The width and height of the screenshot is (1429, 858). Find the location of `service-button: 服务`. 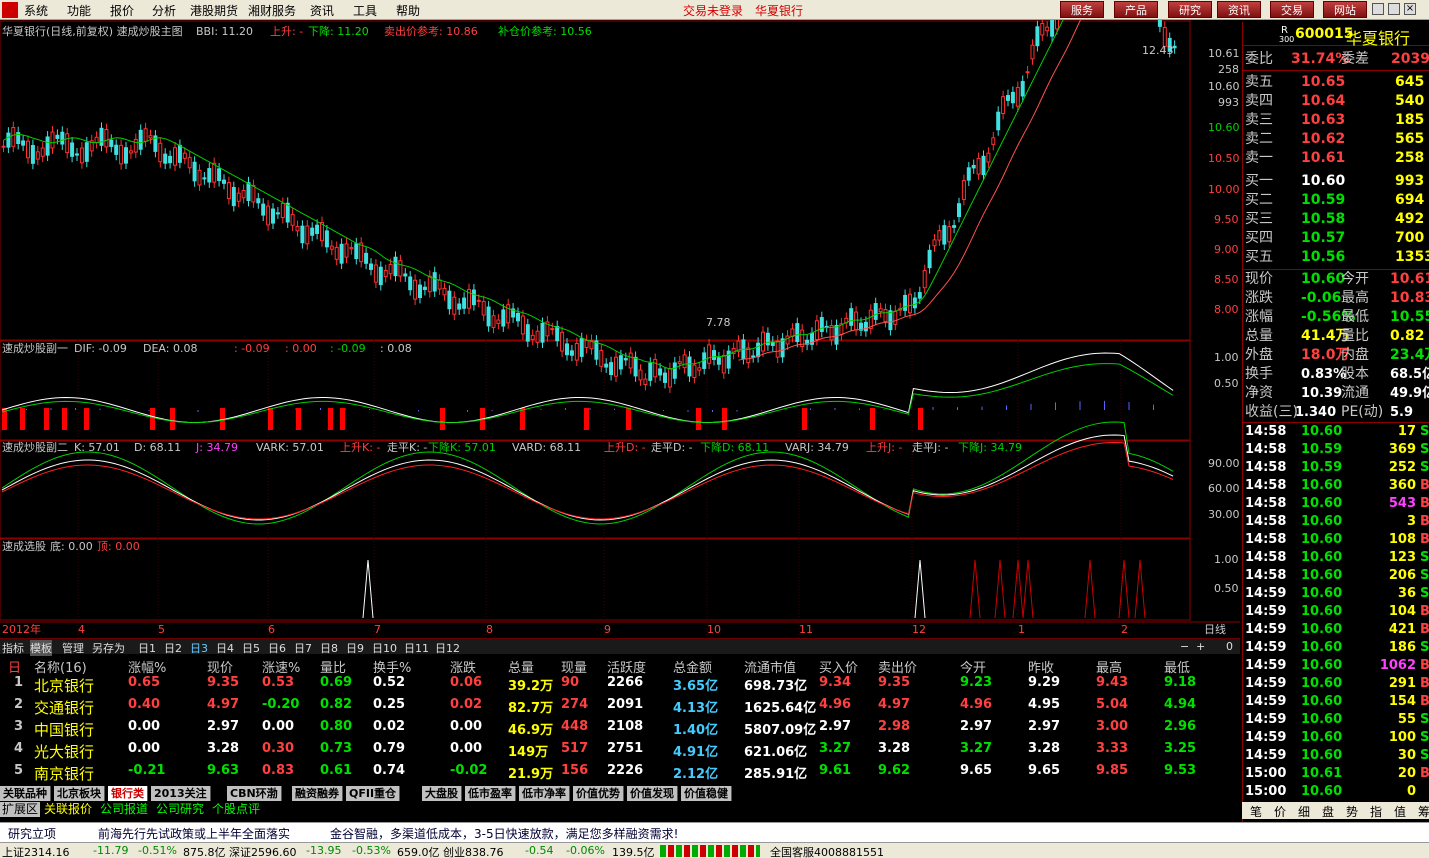

service-button: 服务 is located at coordinates (1082, 9).